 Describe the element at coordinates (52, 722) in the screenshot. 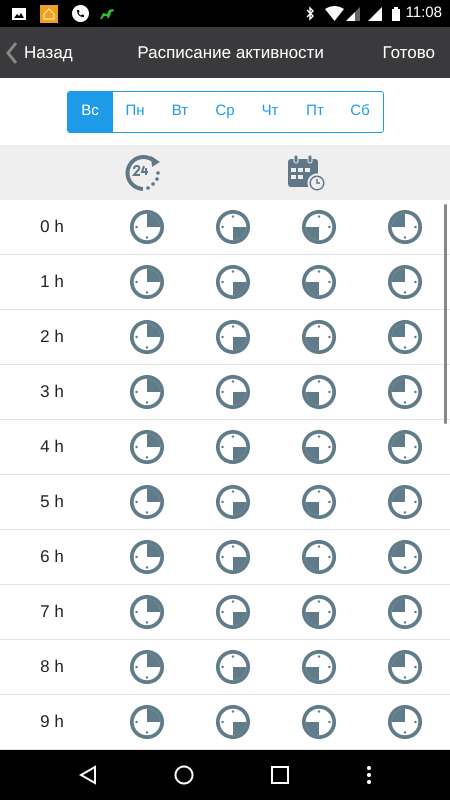

I see `hour-label: 9 h` at that location.